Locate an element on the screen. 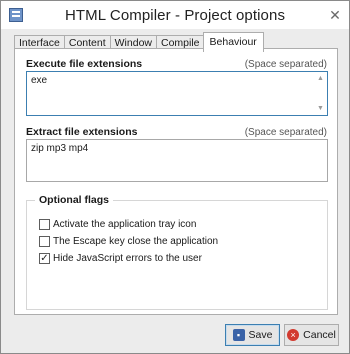 The image size is (350, 354). escape-key-option: The Escape key close the application is located at coordinates (128, 241).